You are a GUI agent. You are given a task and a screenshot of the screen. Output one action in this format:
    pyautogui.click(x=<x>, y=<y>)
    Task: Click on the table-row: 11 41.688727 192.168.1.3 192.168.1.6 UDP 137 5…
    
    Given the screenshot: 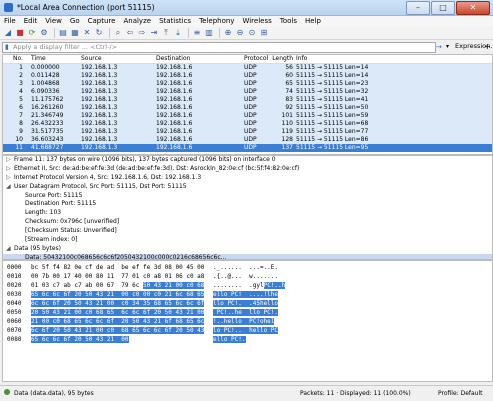 What is the action you would take?
    pyautogui.click(x=247, y=148)
    